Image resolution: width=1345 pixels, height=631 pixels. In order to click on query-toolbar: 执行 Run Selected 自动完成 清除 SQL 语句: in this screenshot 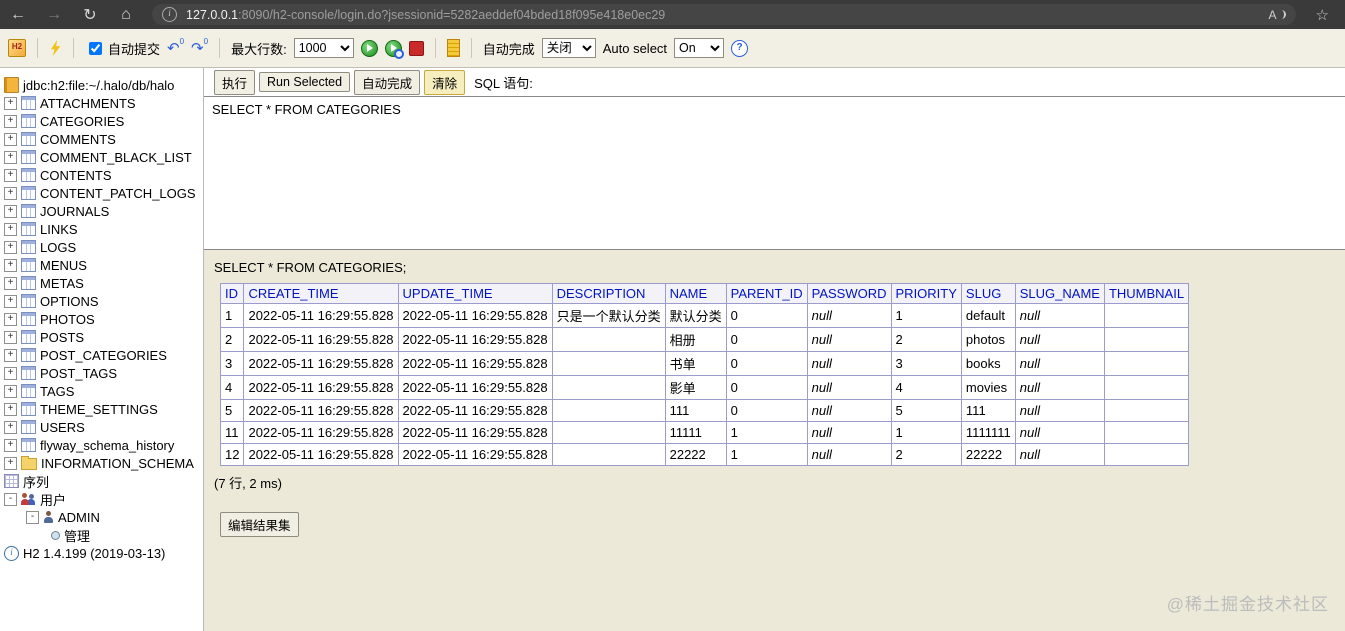, I will do `click(774, 82)`.